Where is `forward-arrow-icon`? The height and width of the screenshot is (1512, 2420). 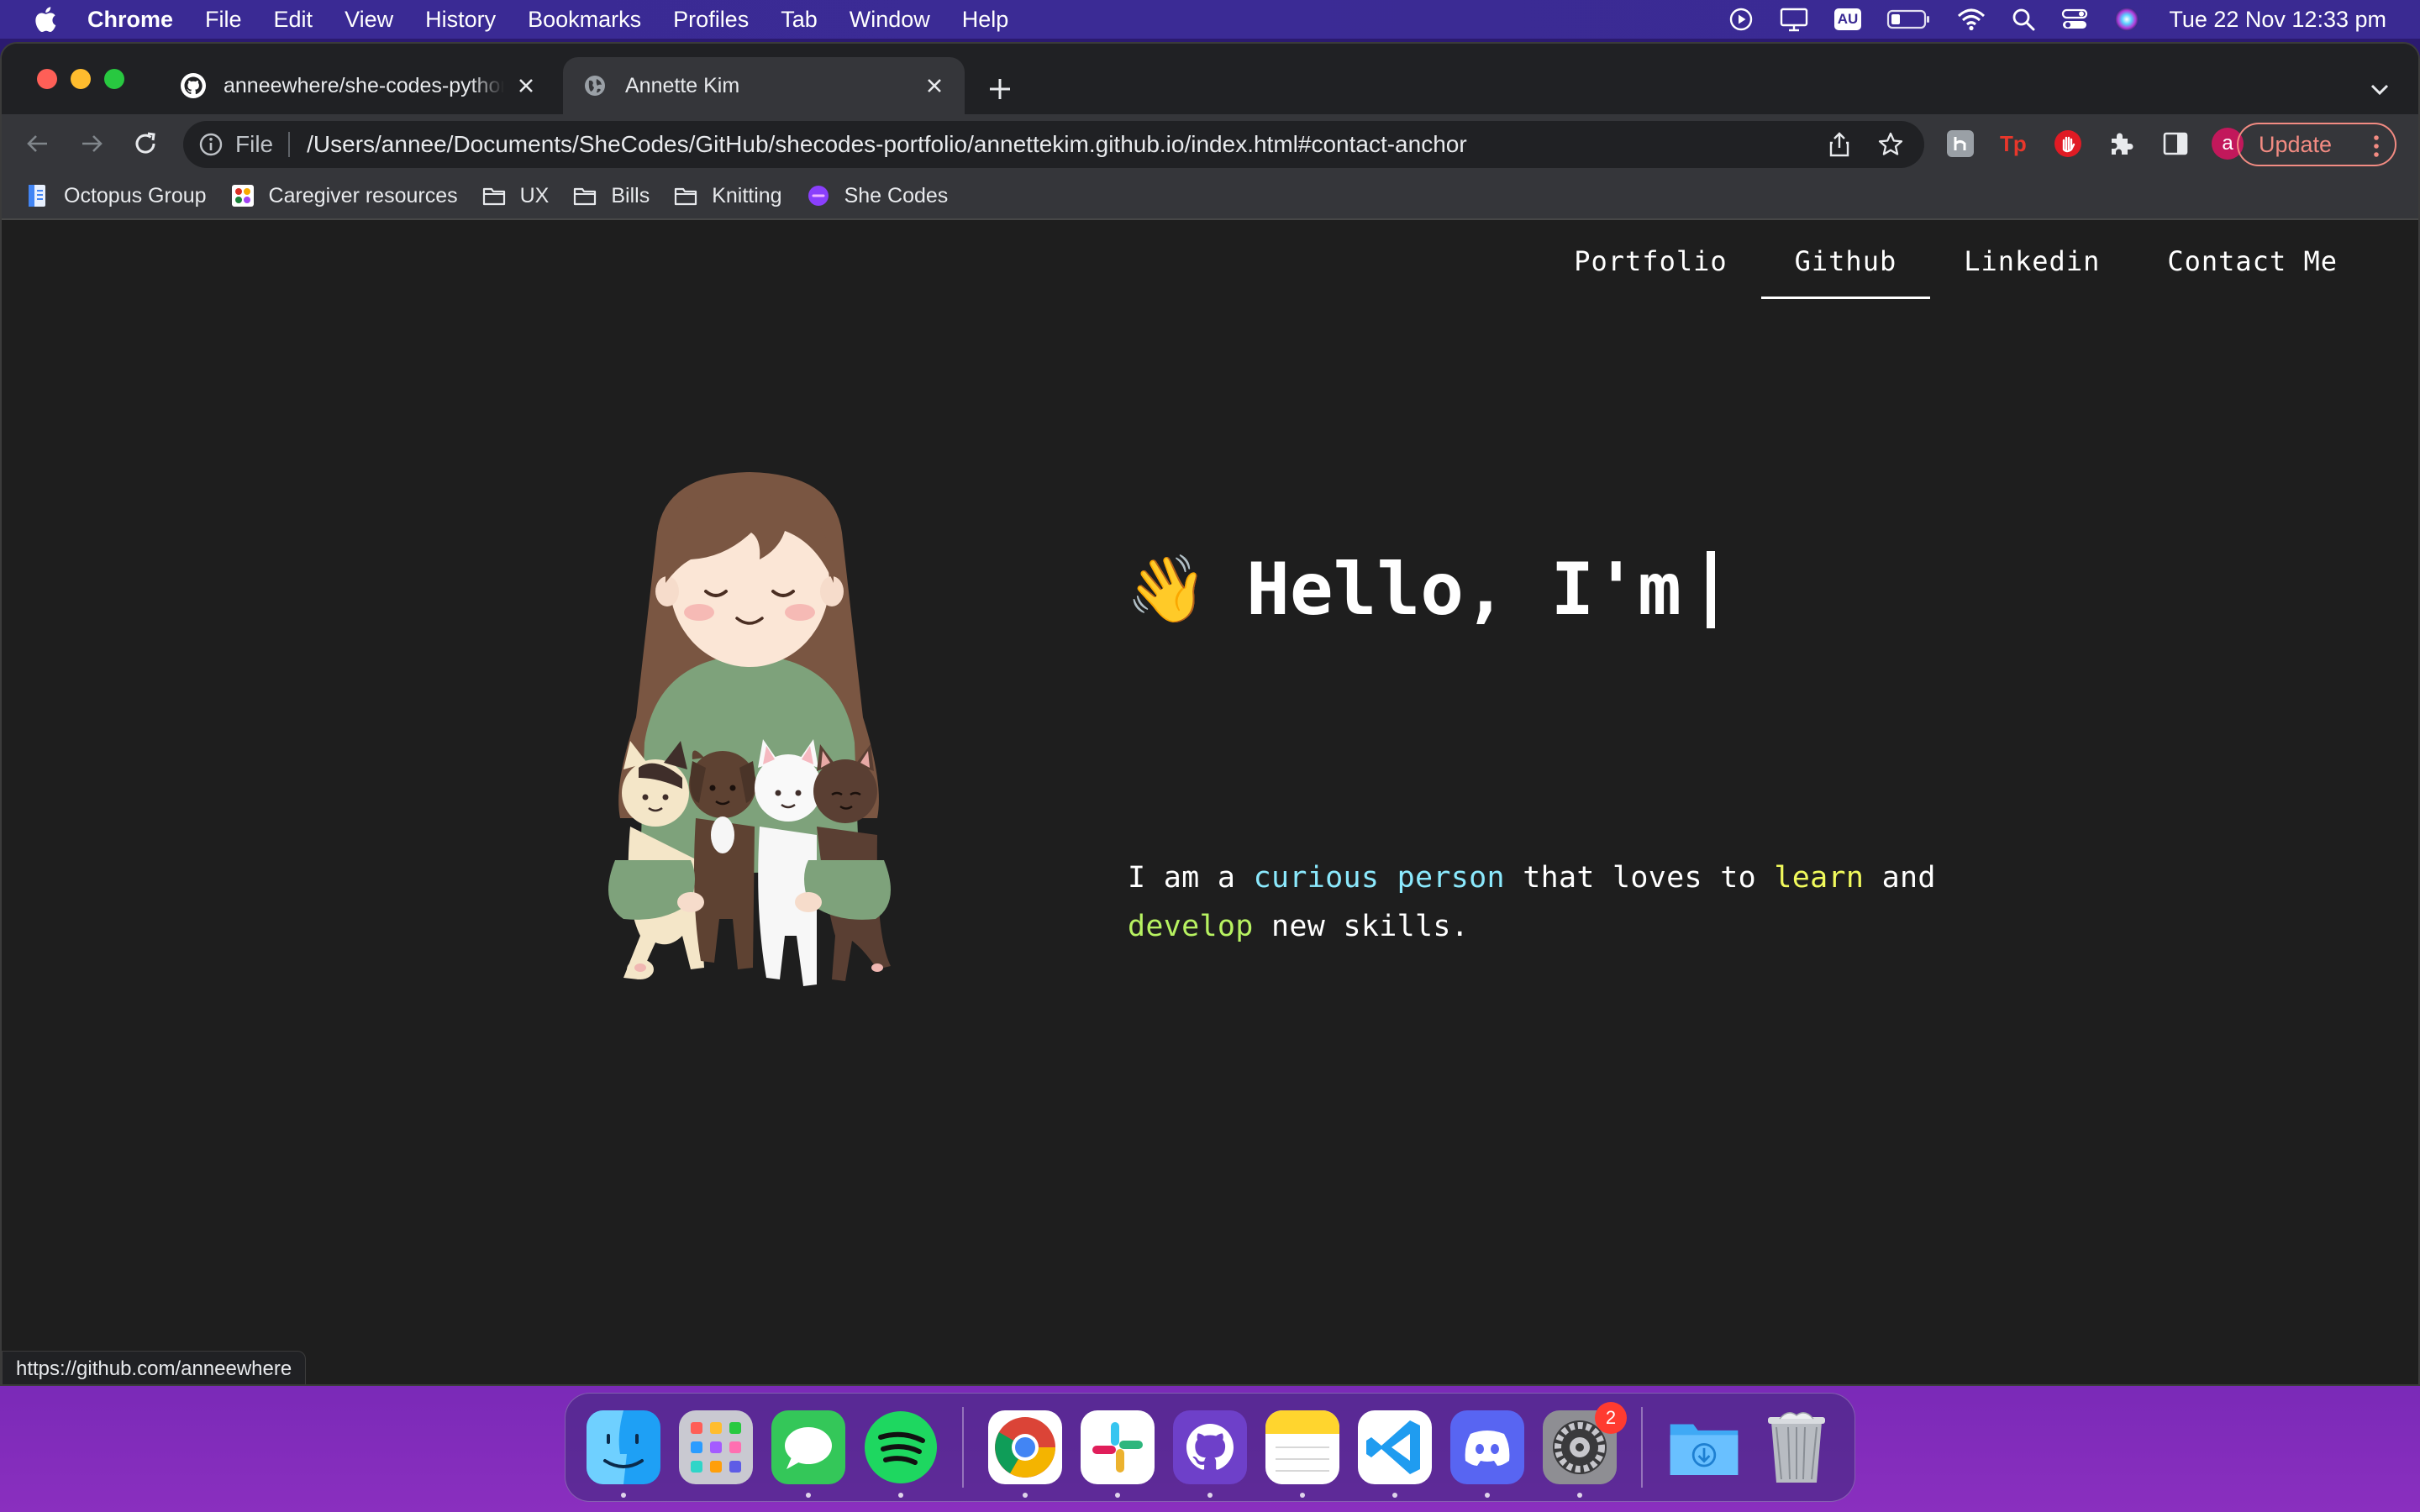 forward-arrow-icon is located at coordinates (92, 143).